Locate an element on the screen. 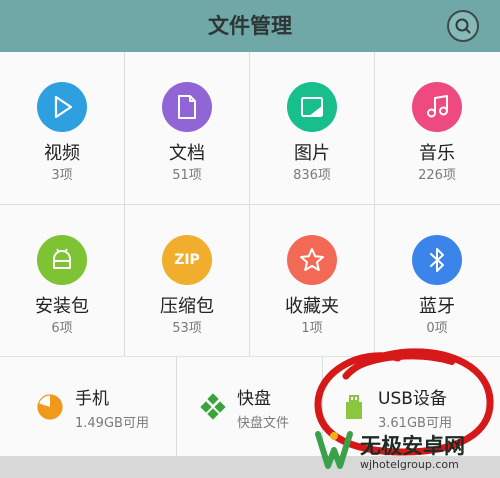 Image resolution: width=500 pixels, height=478 pixels. storage-subtitle: 1.49GB可用 is located at coordinates (112, 423).